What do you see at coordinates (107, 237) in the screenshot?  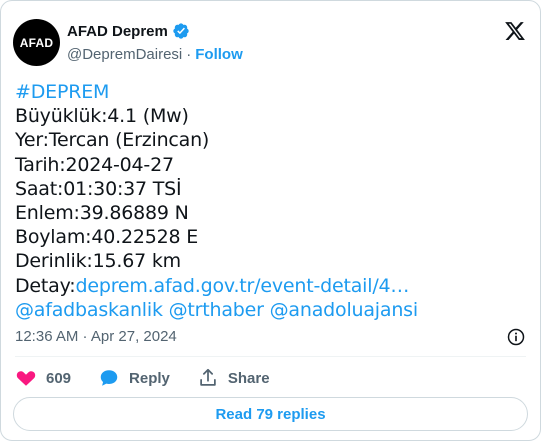 I see `tweet-line-longitude: Boylam:40.22528 E` at bounding box center [107, 237].